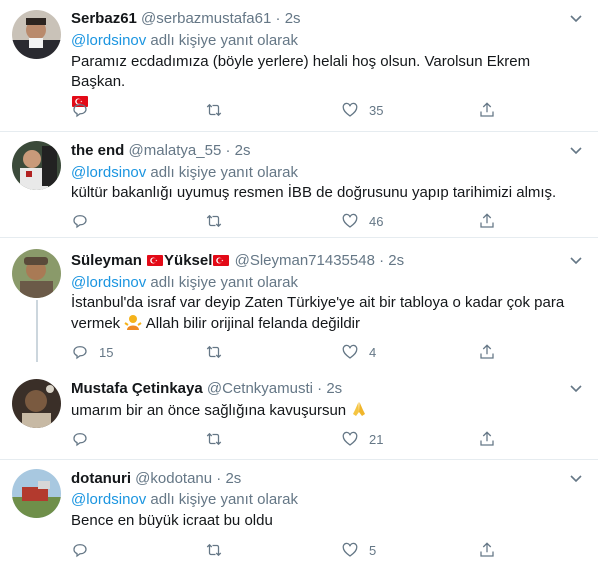 The width and height of the screenshot is (598, 566). I want to click on user-handle: @Cetnkyamusti, so click(260, 388).